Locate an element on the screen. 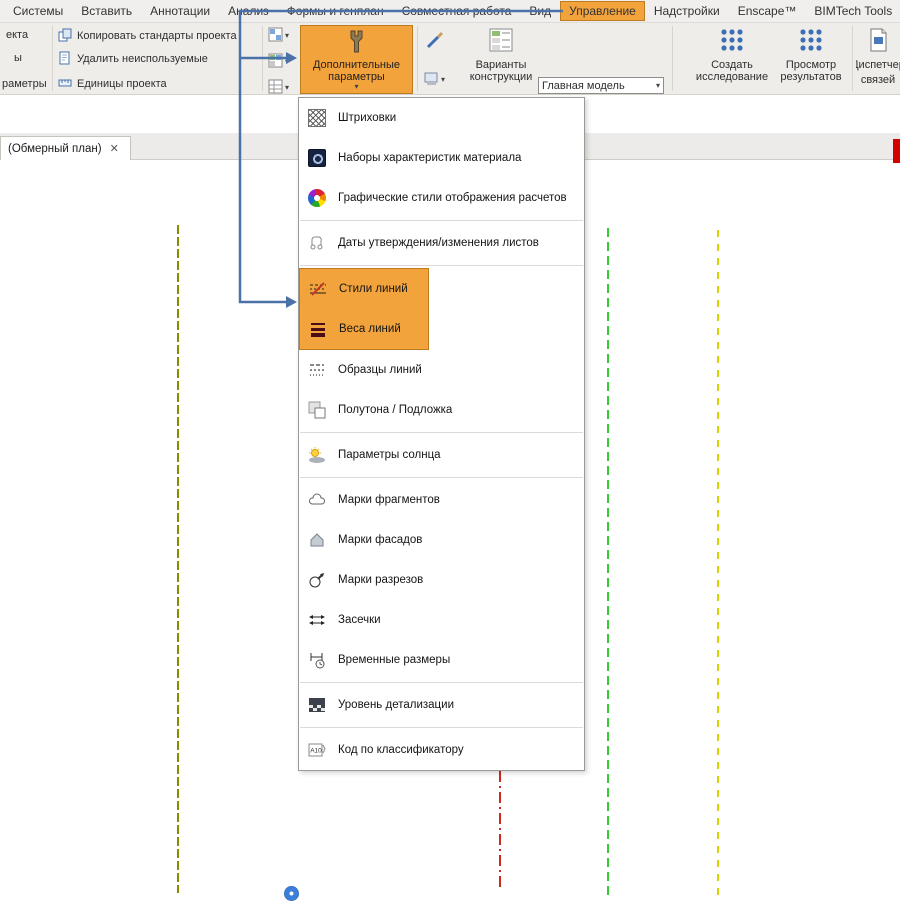 This screenshot has height=901, width=900. line-styles-icon is located at coordinates (318, 289).